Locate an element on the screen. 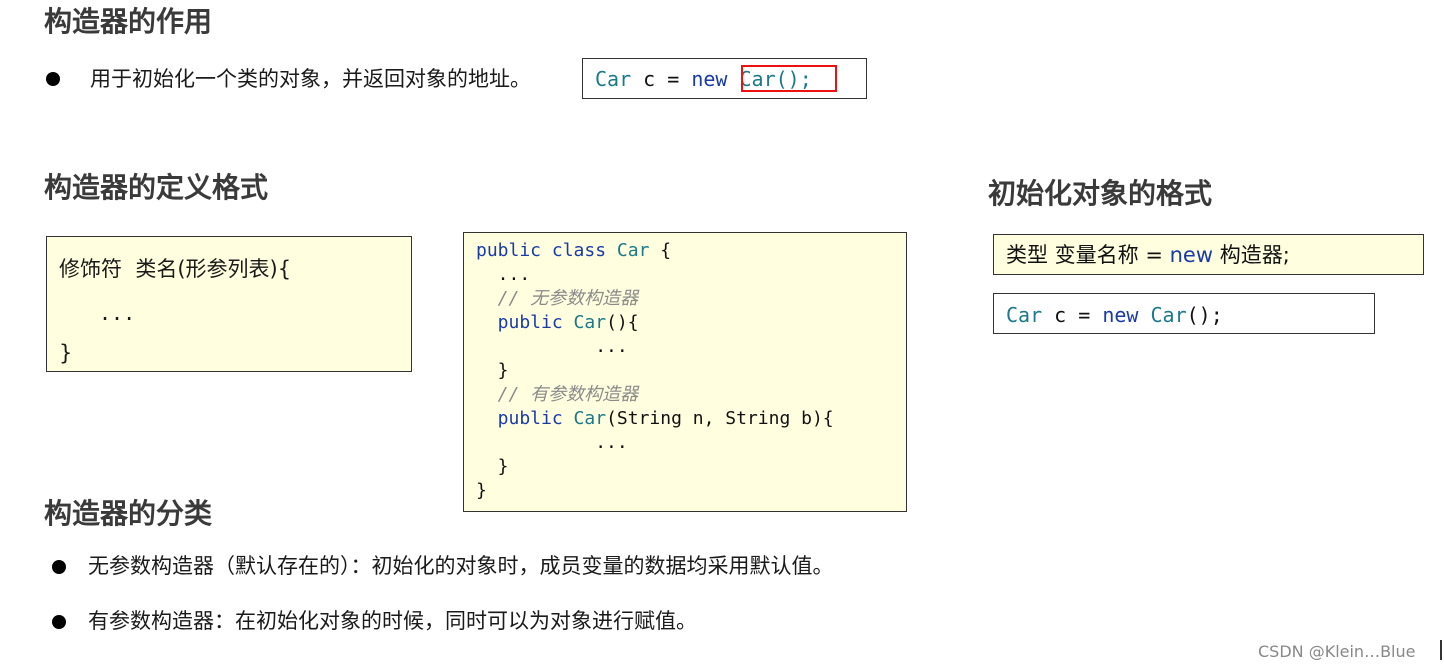 Image resolution: width=1444 pixels, height=668 pixels. code-line: public Car(String n, String b){ is located at coordinates (655, 418).